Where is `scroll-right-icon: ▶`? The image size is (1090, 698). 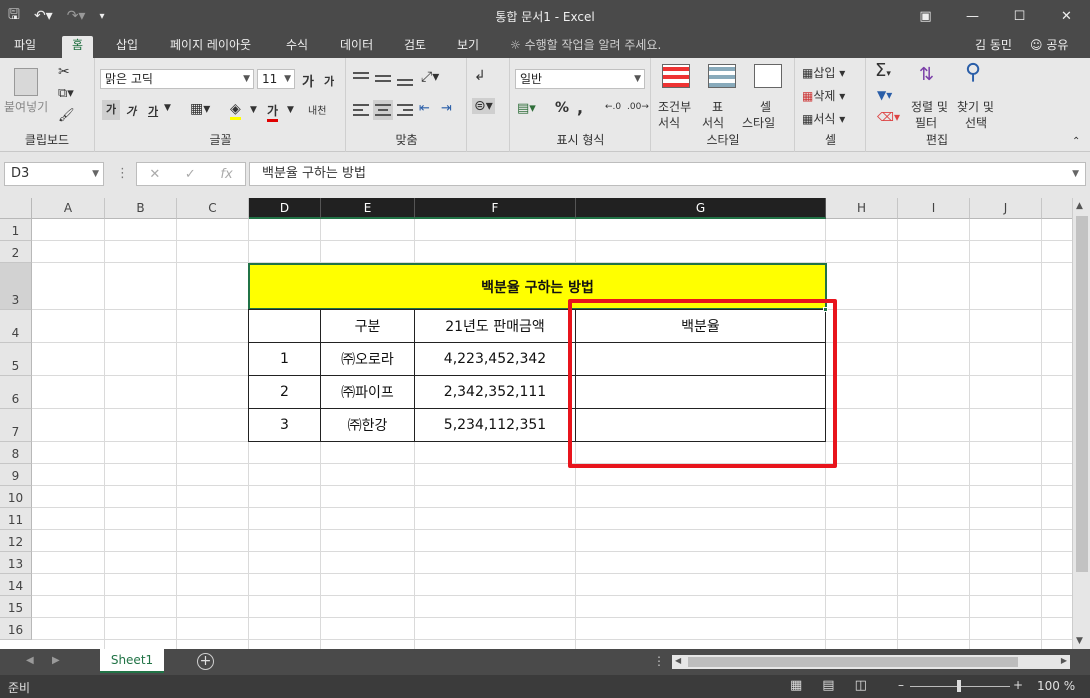
scroll-right-icon: ▶ is located at coordinates (1064, 660).